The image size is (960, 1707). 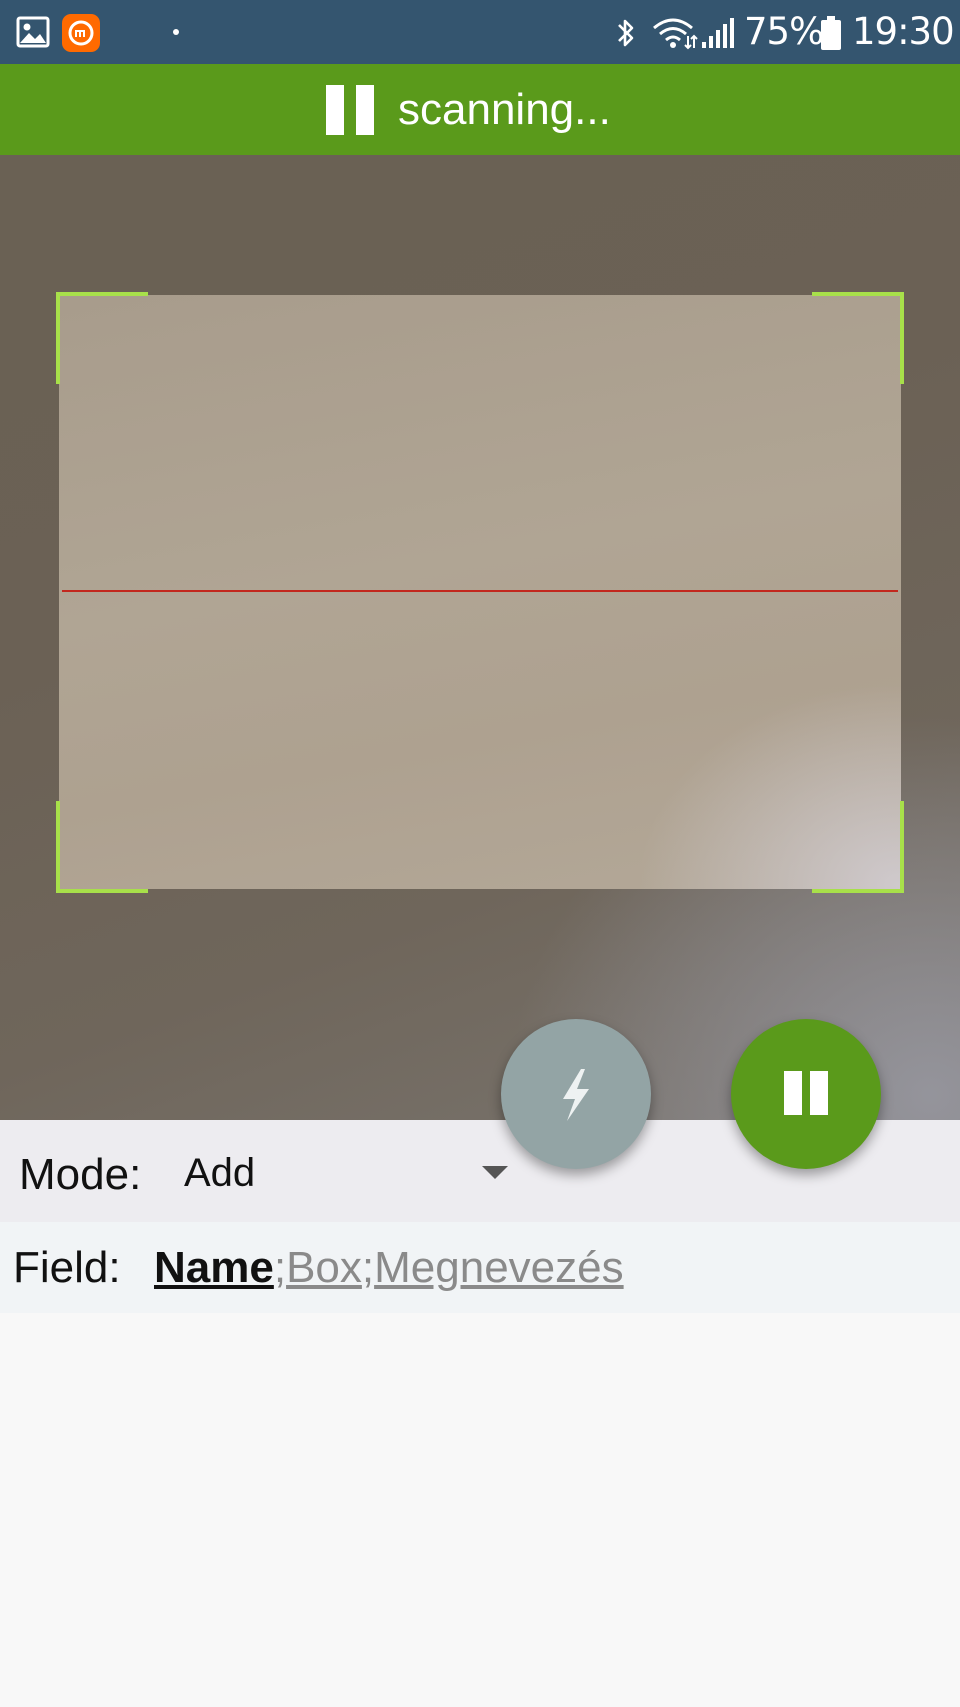 What do you see at coordinates (784, 31) in the screenshot?
I see `battery-percent: 75%` at bounding box center [784, 31].